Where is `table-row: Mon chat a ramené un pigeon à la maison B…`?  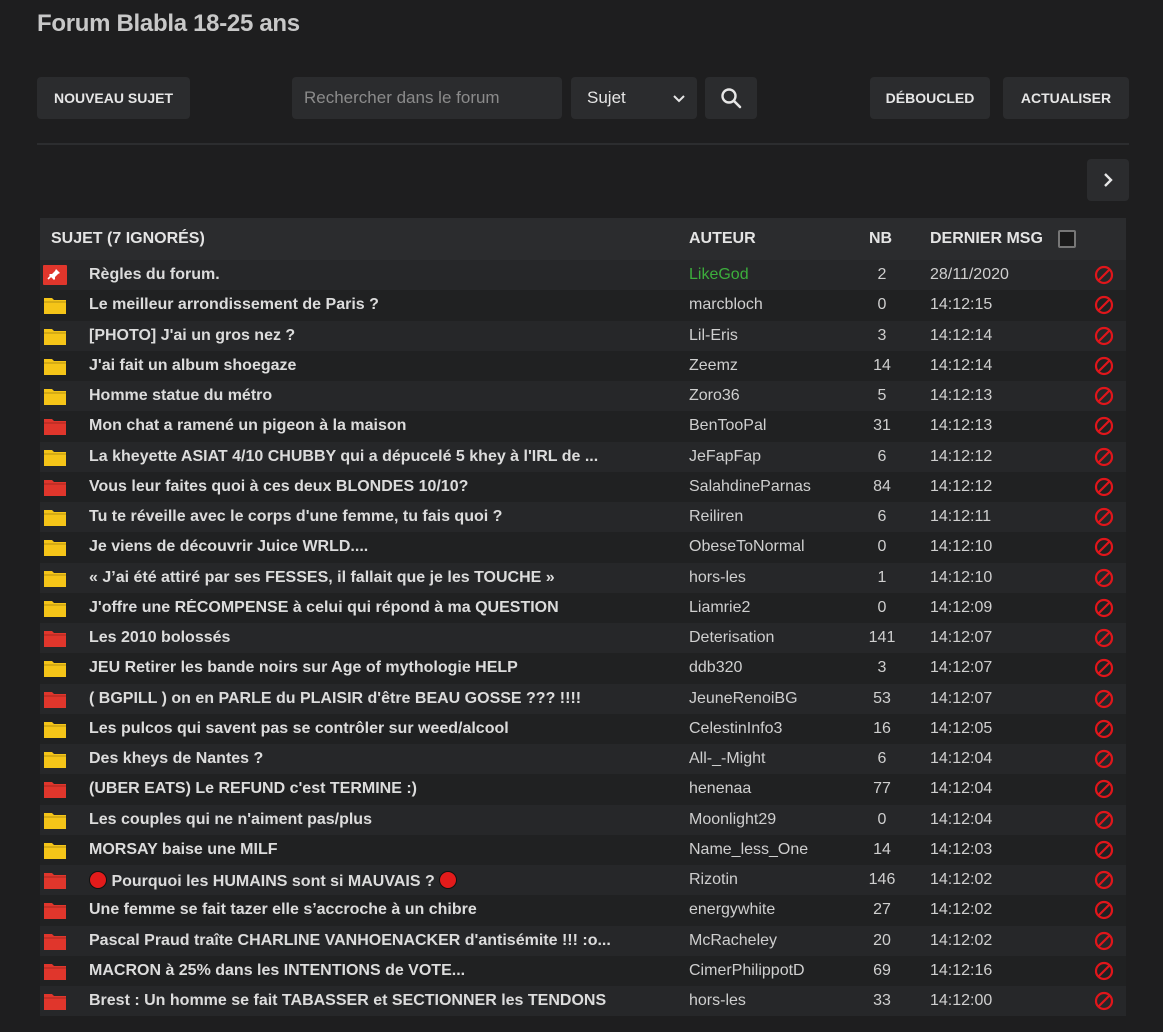 table-row: Mon chat a ramené un pigeon à la maison B… is located at coordinates (583, 426).